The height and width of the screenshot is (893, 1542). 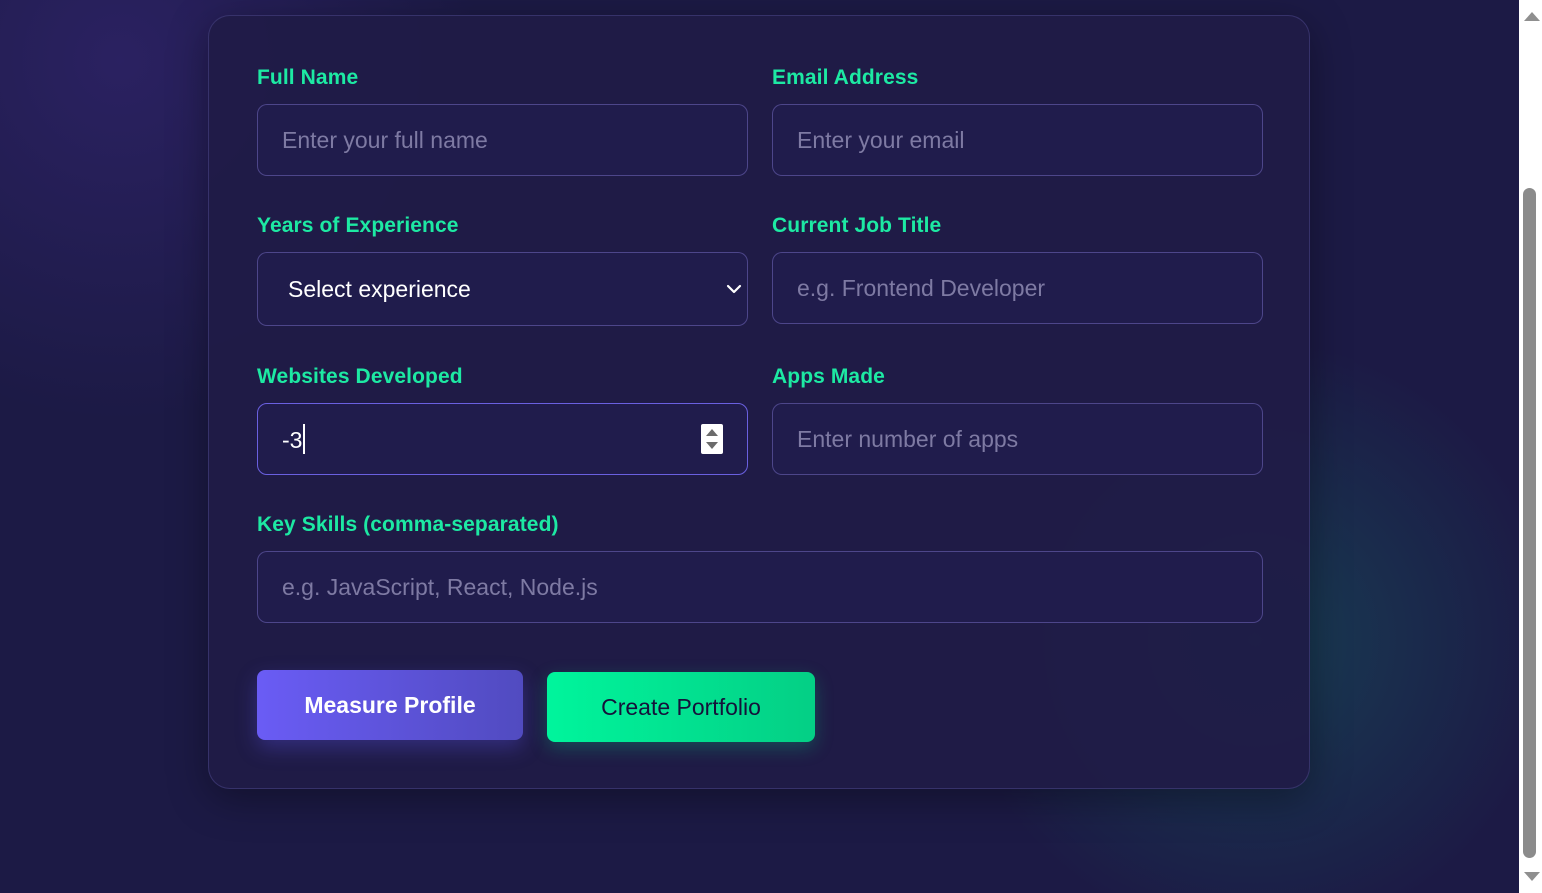 What do you see at coordinates (379, 288) in the screenshot?
I see `experience-selected-value: Select experience` at bounding box center [379, 288].